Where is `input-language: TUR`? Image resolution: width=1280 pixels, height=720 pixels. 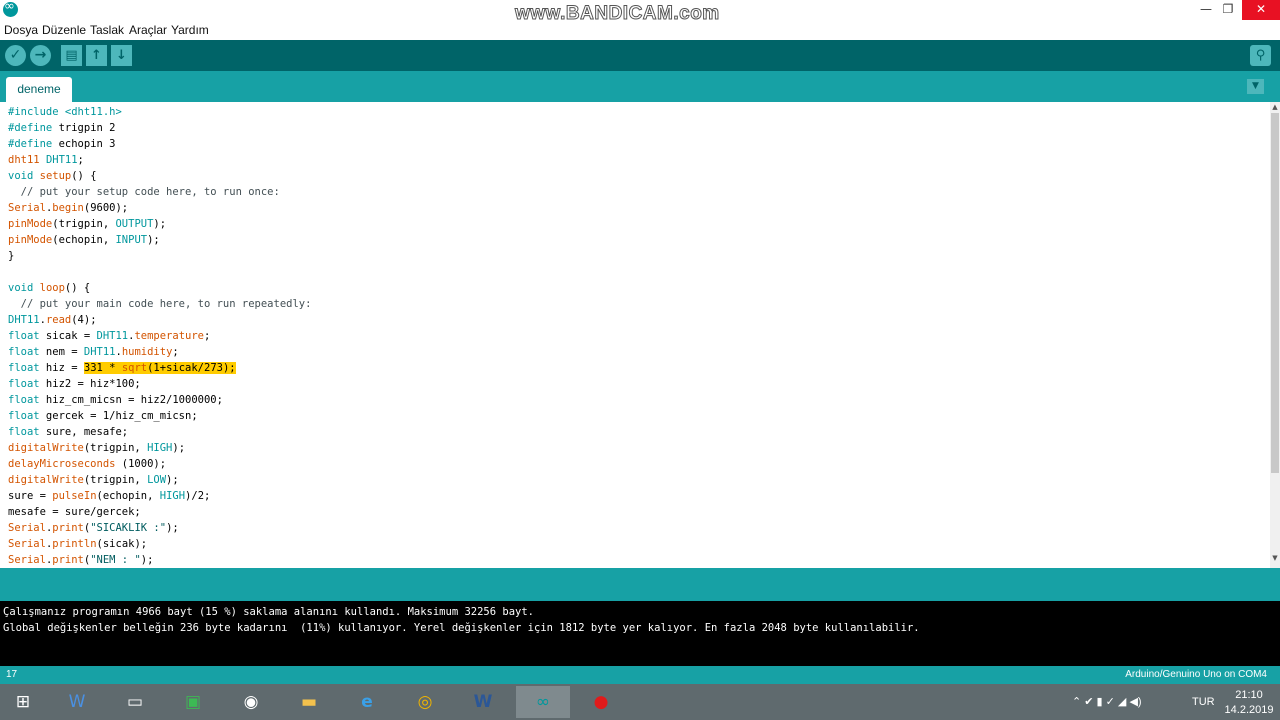
input-language: TUR is located at coordinates (1203, 702).